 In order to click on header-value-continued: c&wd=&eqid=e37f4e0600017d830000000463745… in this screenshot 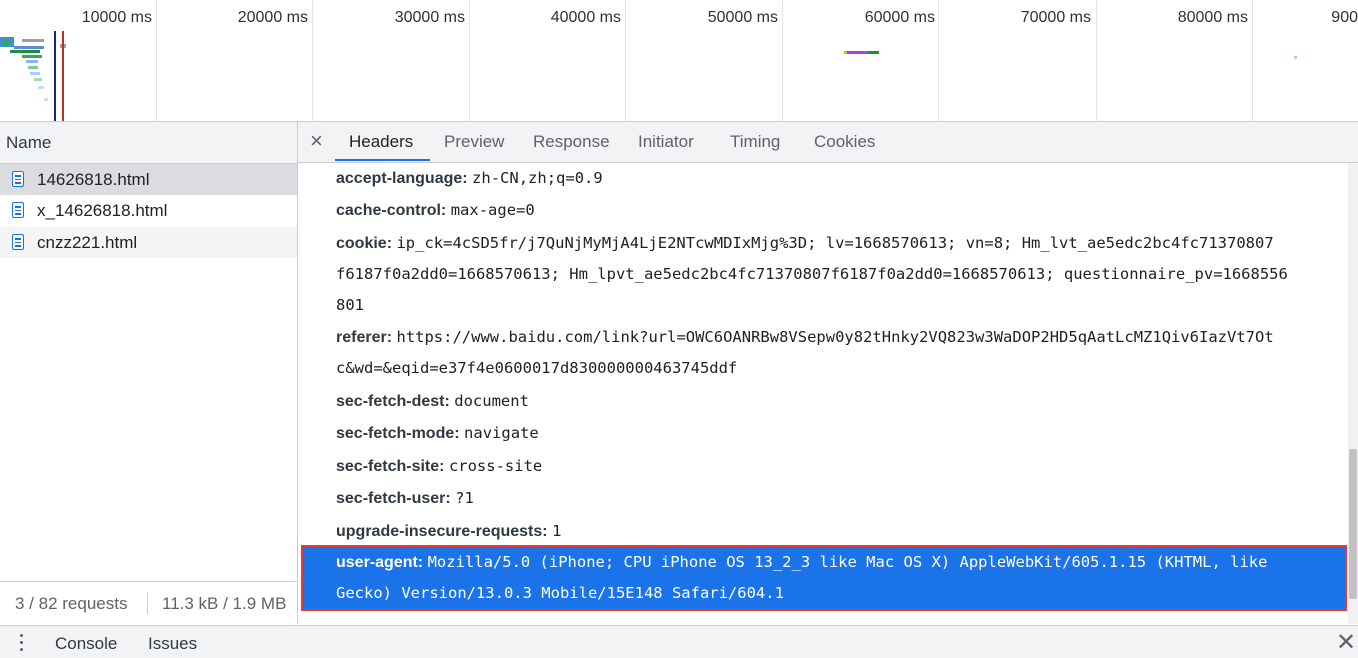, I will do `click(537, 368)`.